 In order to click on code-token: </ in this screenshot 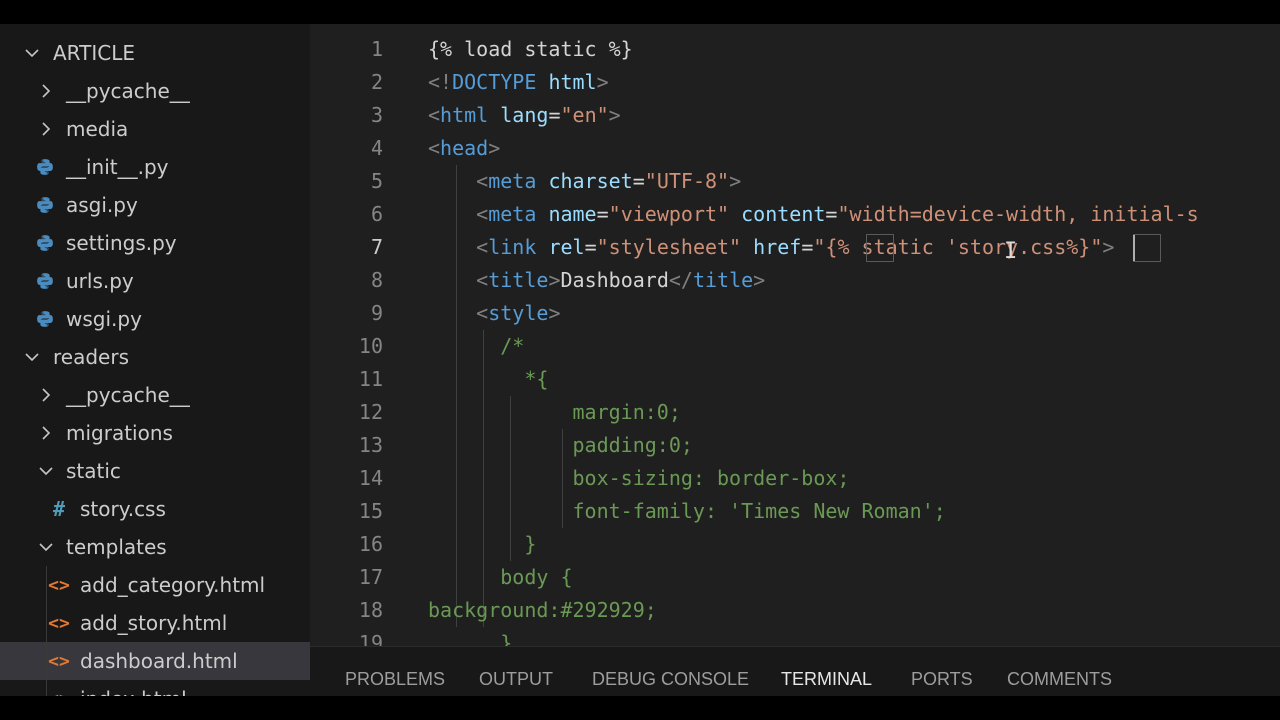, I will do `click(680, 280)`.